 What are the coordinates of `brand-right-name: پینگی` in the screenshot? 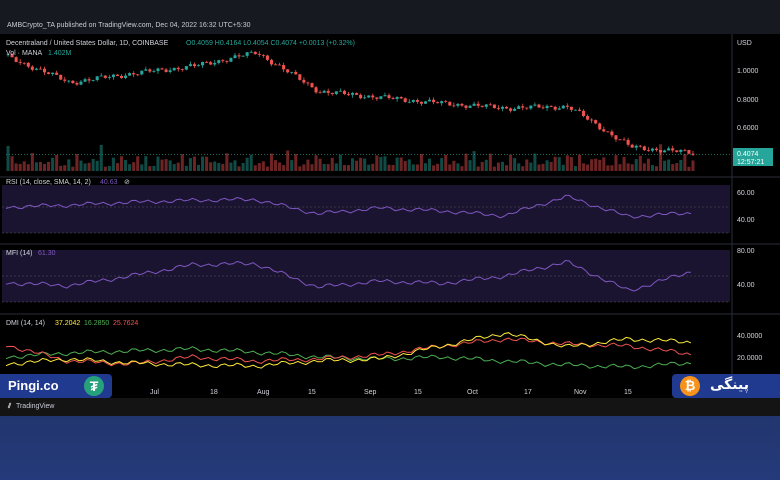 It's located at (729, 385).